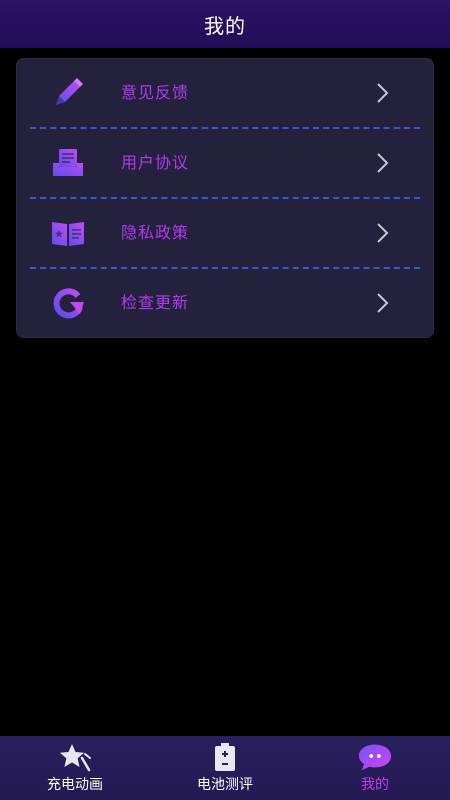 The width and height of the screenshot is (450, 800). What do you see at coordinates (68, 233) in the screenshot?
I see `open-book-icon` at bounding box center [68, 233].